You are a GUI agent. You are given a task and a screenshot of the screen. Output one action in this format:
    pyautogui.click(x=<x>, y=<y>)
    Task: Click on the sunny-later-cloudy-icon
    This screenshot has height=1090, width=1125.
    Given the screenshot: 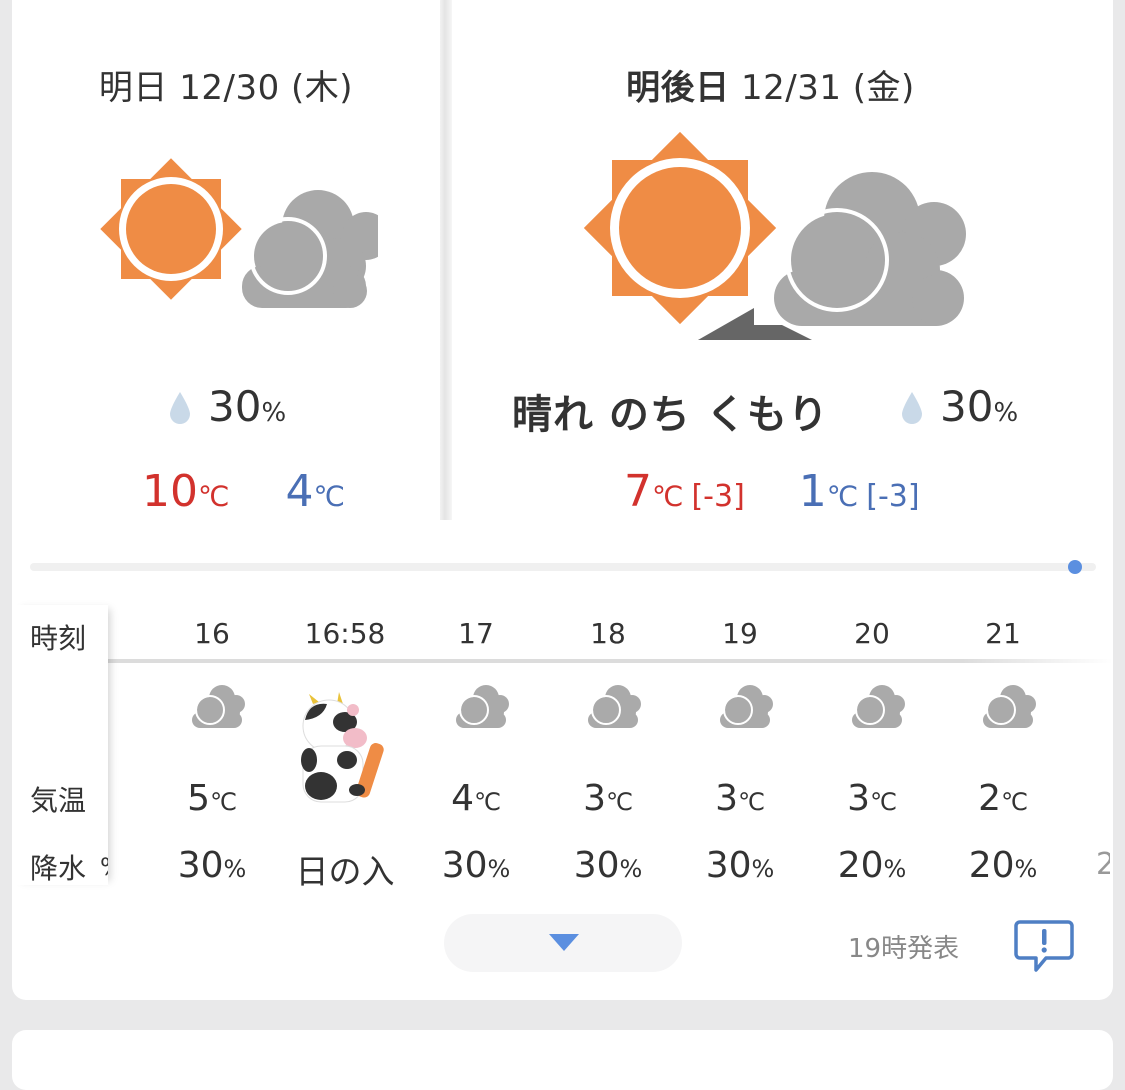 What is the action you would take?
    pyautogui.click(x=782, y=247)
    